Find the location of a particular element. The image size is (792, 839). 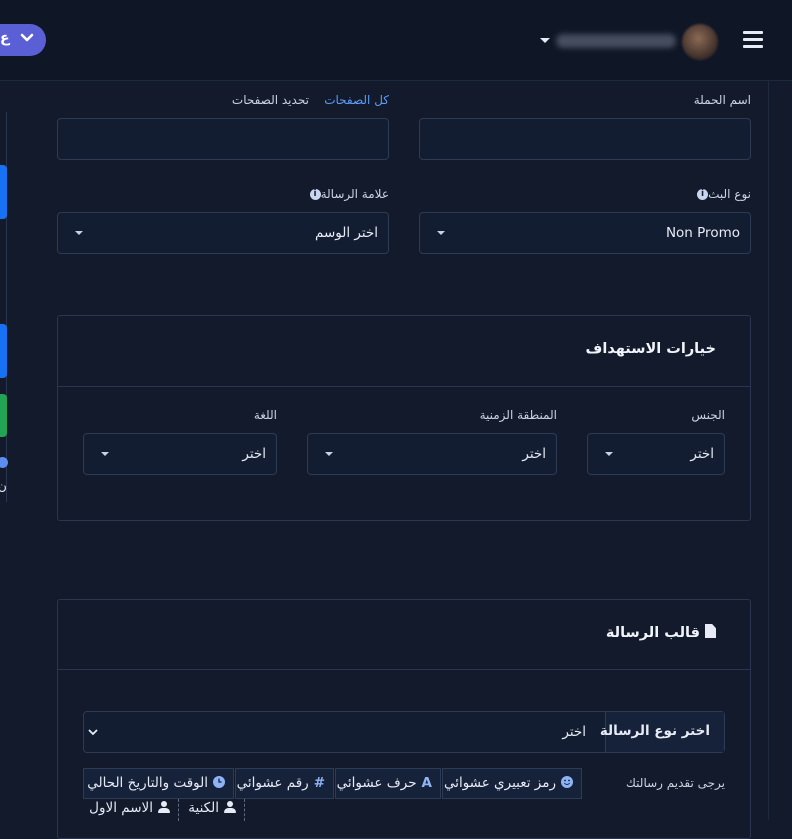

avatar is located at coordinates (700, 42).